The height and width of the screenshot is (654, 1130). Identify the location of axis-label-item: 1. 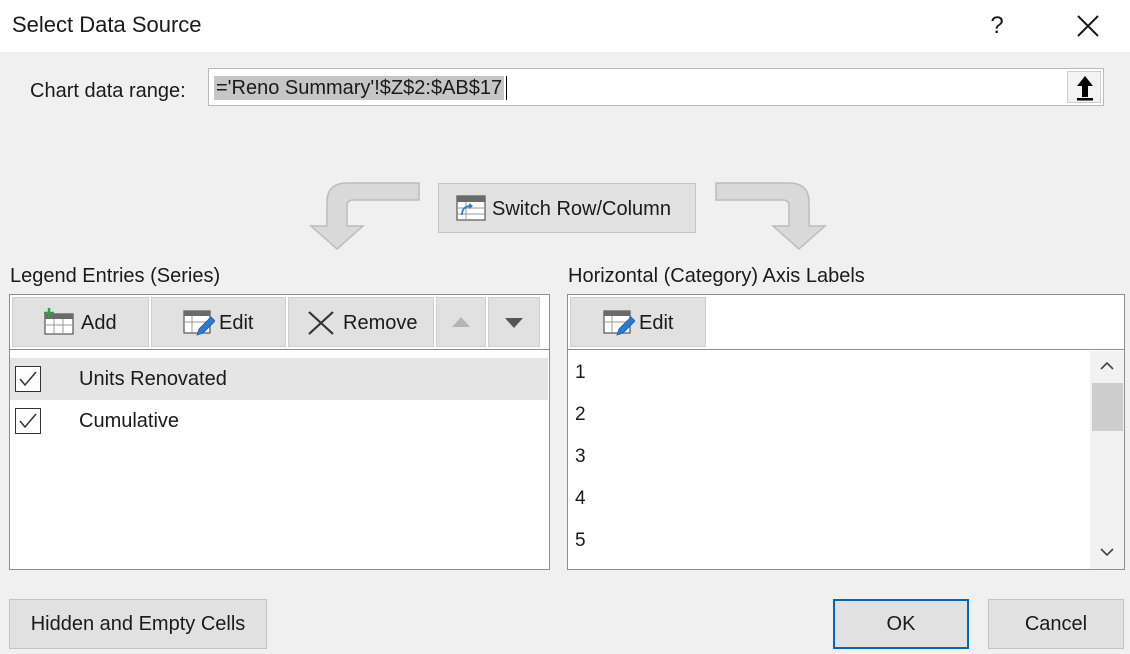
(580, 373).